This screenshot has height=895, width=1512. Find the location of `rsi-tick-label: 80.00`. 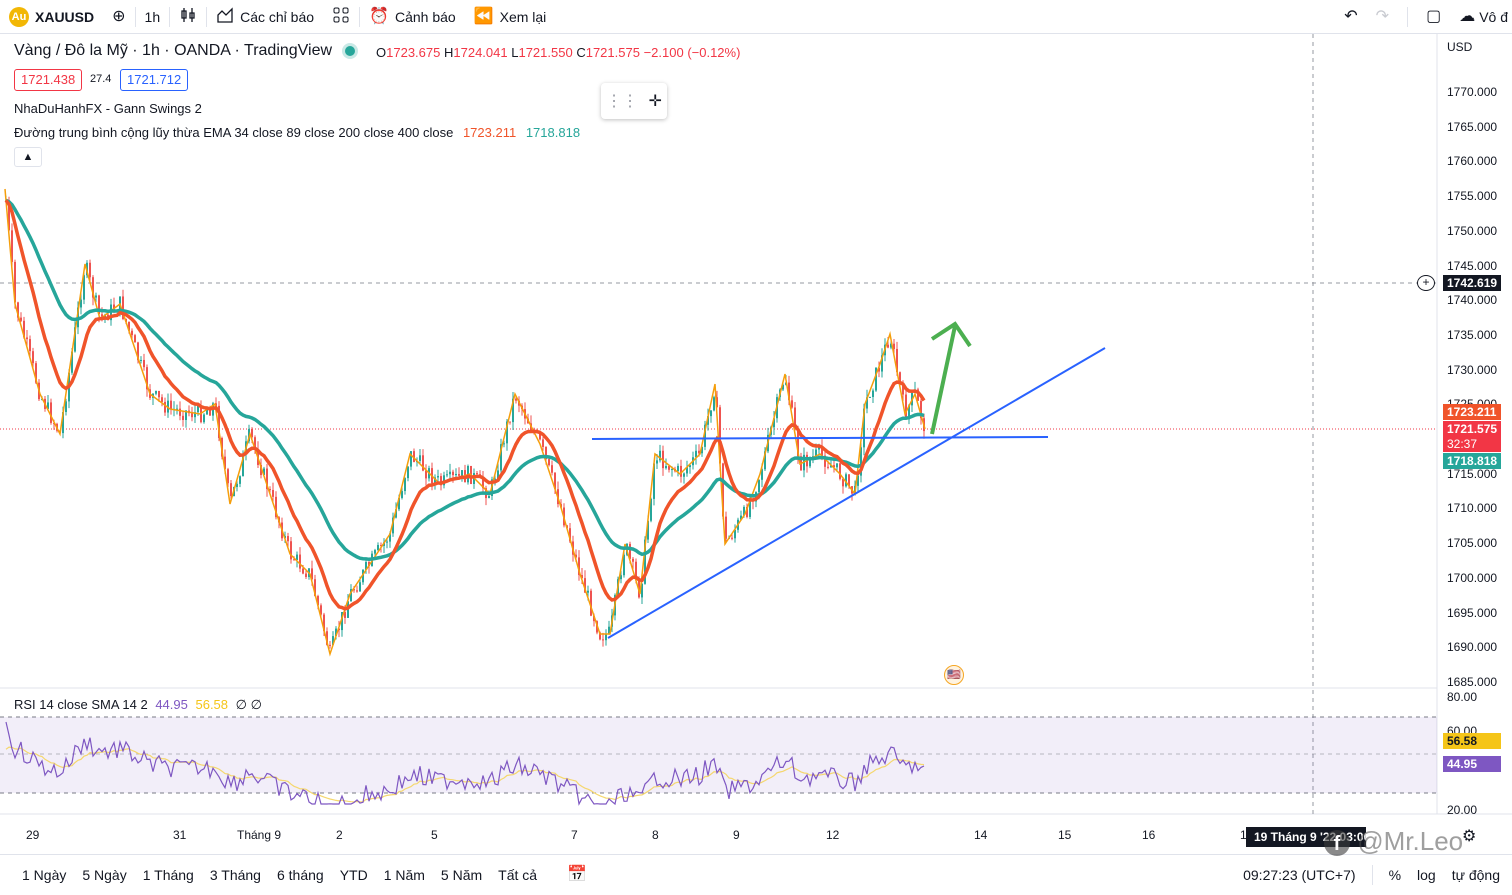

rsi-tick-label: 80.00 is located at coordinates (1462, 697).